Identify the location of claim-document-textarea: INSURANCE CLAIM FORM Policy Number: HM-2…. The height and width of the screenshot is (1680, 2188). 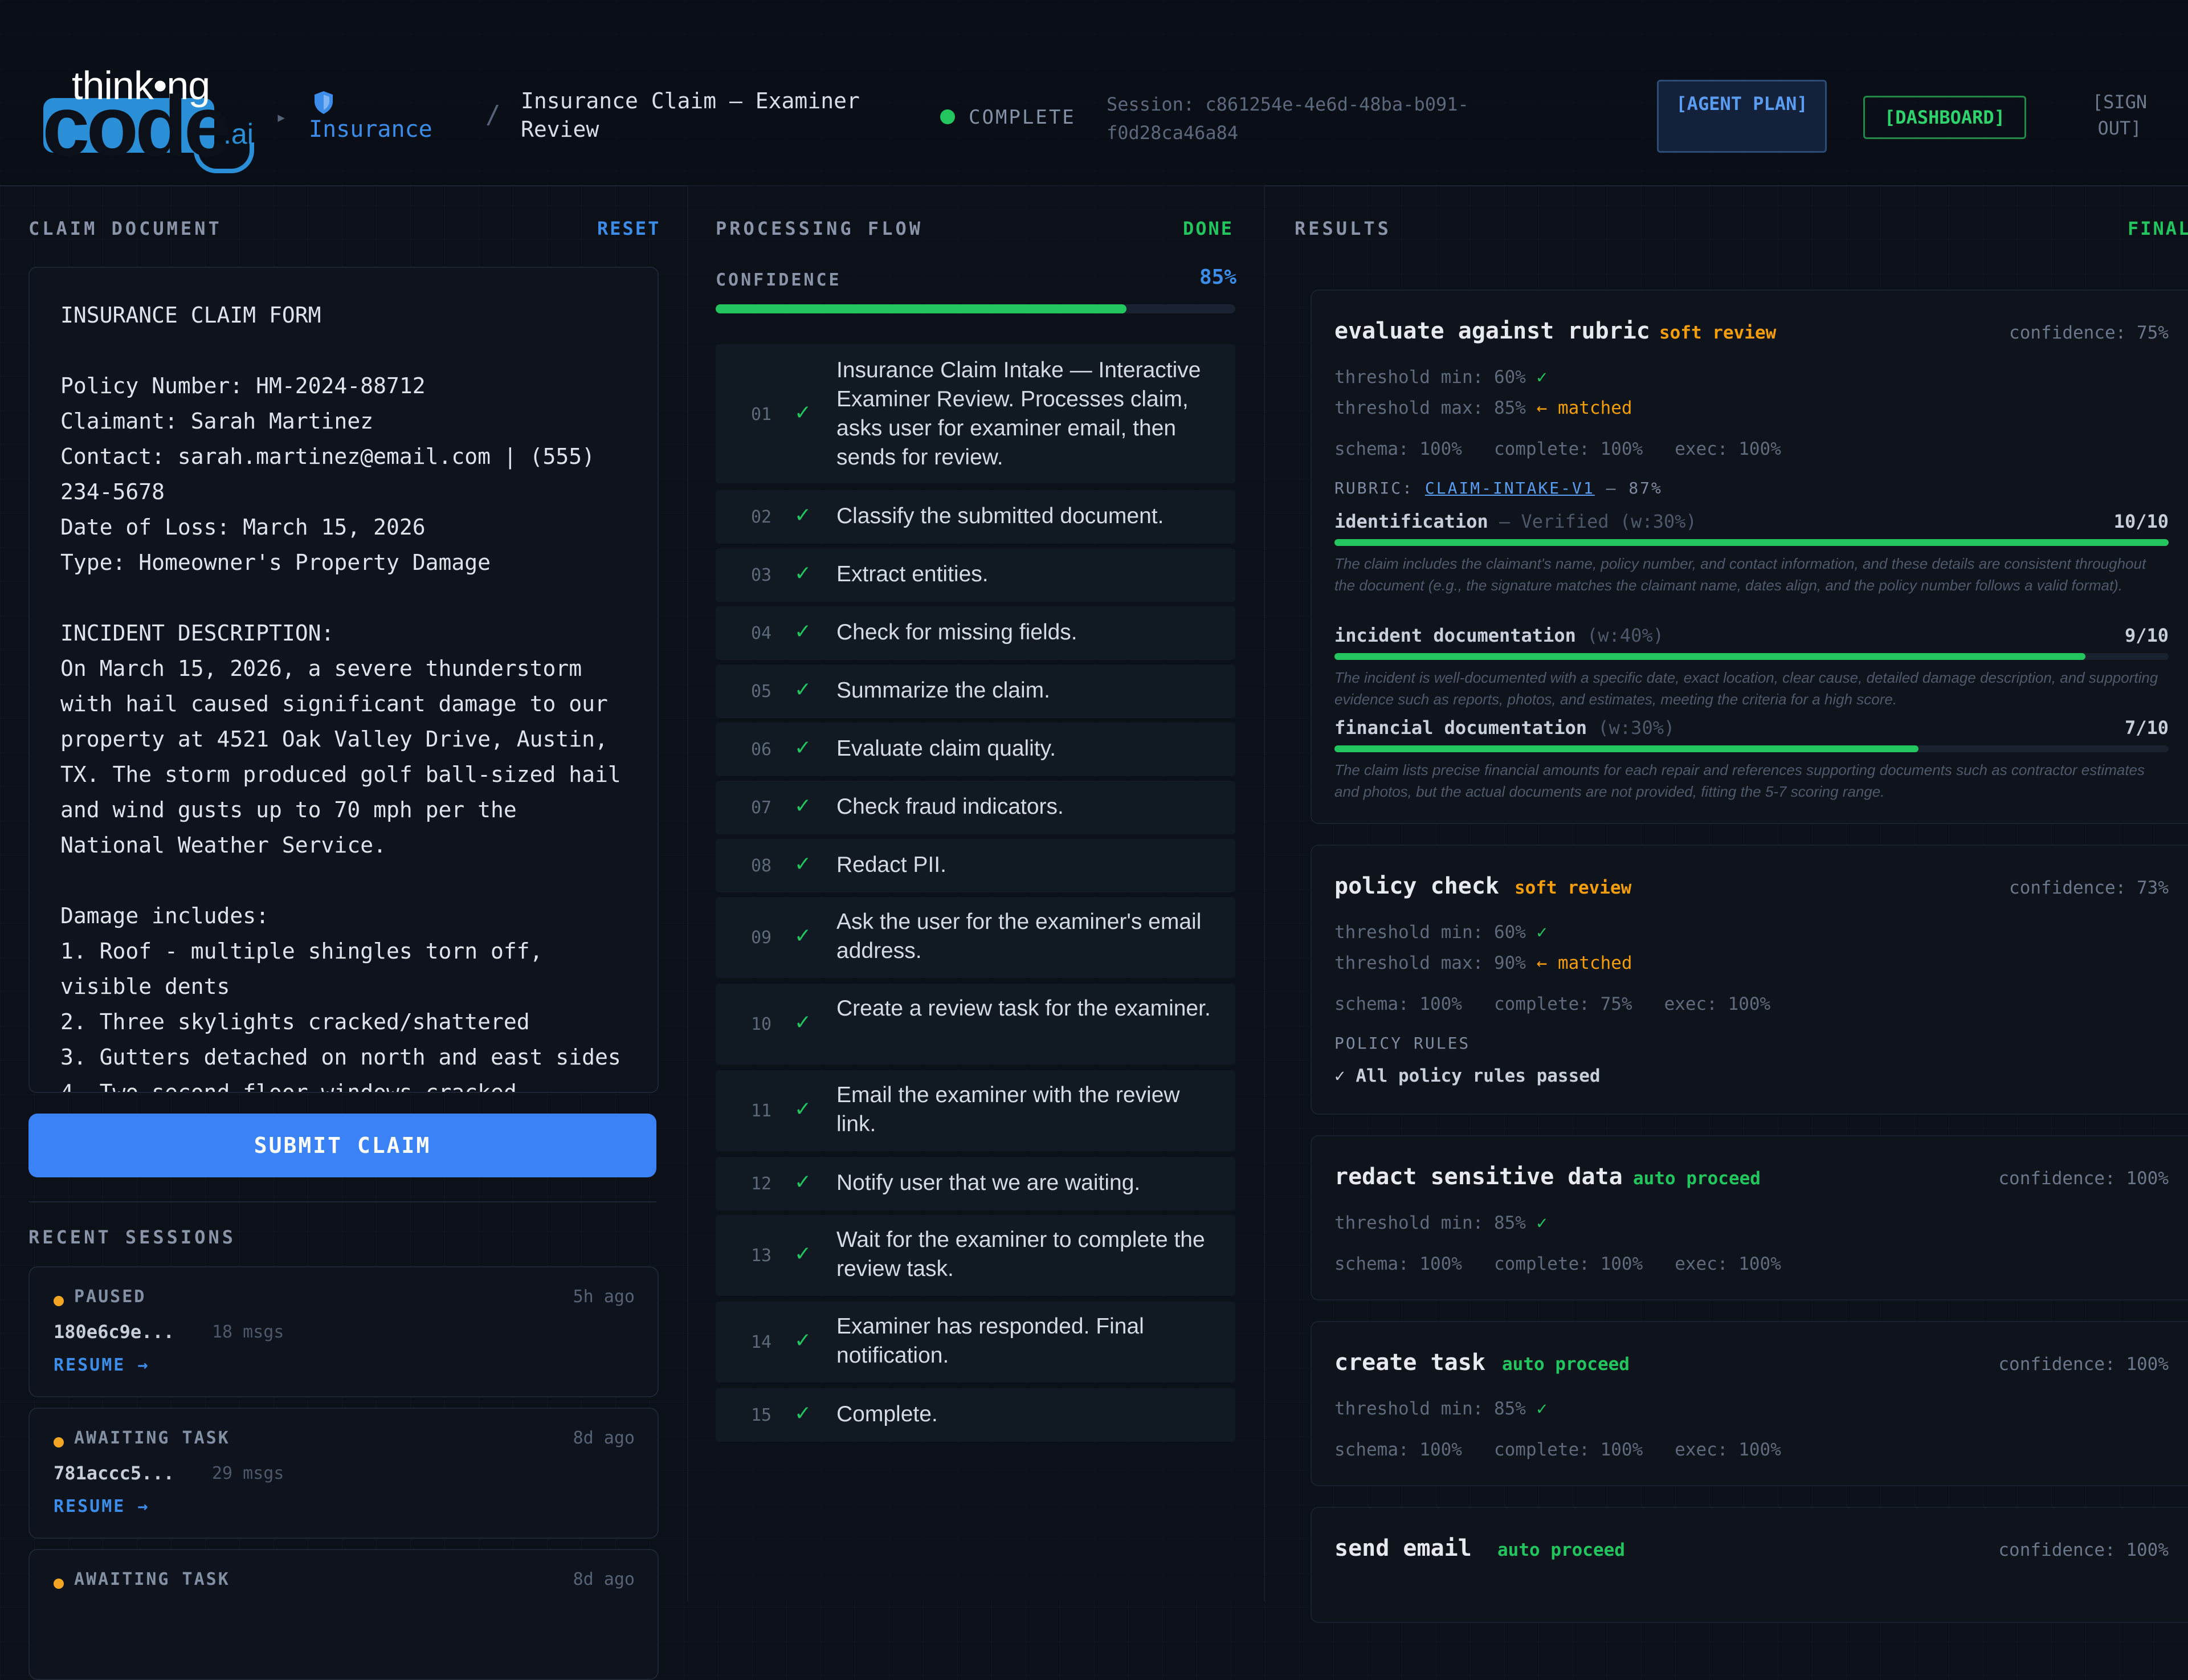
(343, 680).